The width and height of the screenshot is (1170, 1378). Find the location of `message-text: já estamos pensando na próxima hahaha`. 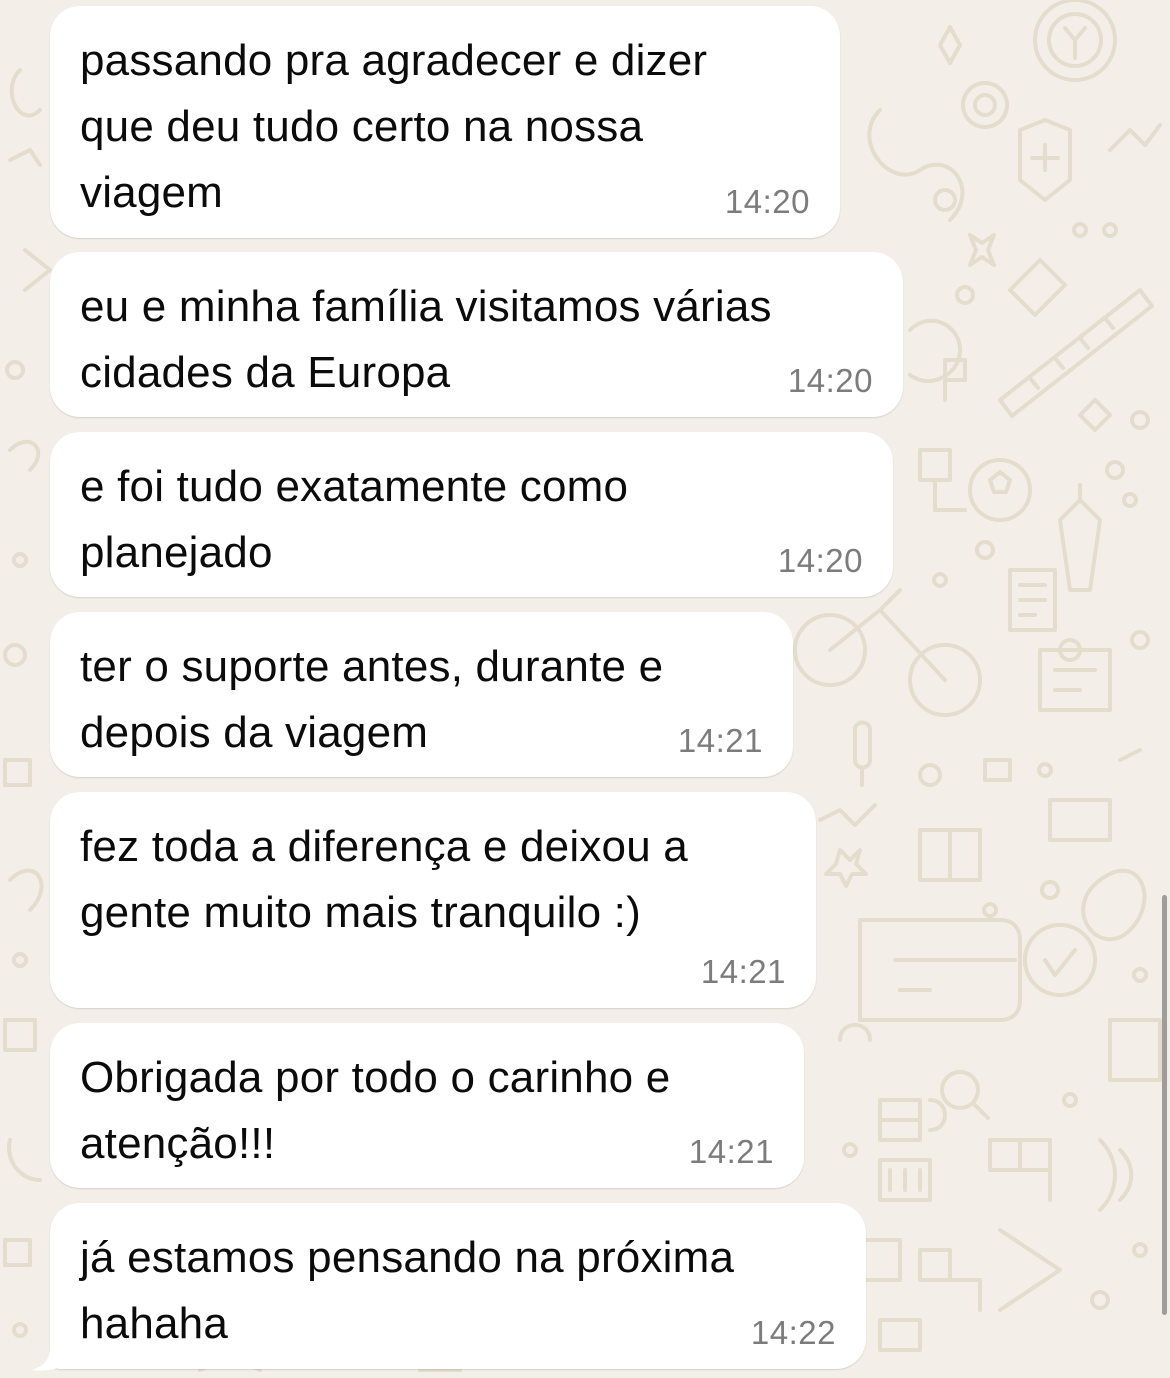

message-text: já estamos pensando na próxima hahaha is located at coordinates (407, 1290).